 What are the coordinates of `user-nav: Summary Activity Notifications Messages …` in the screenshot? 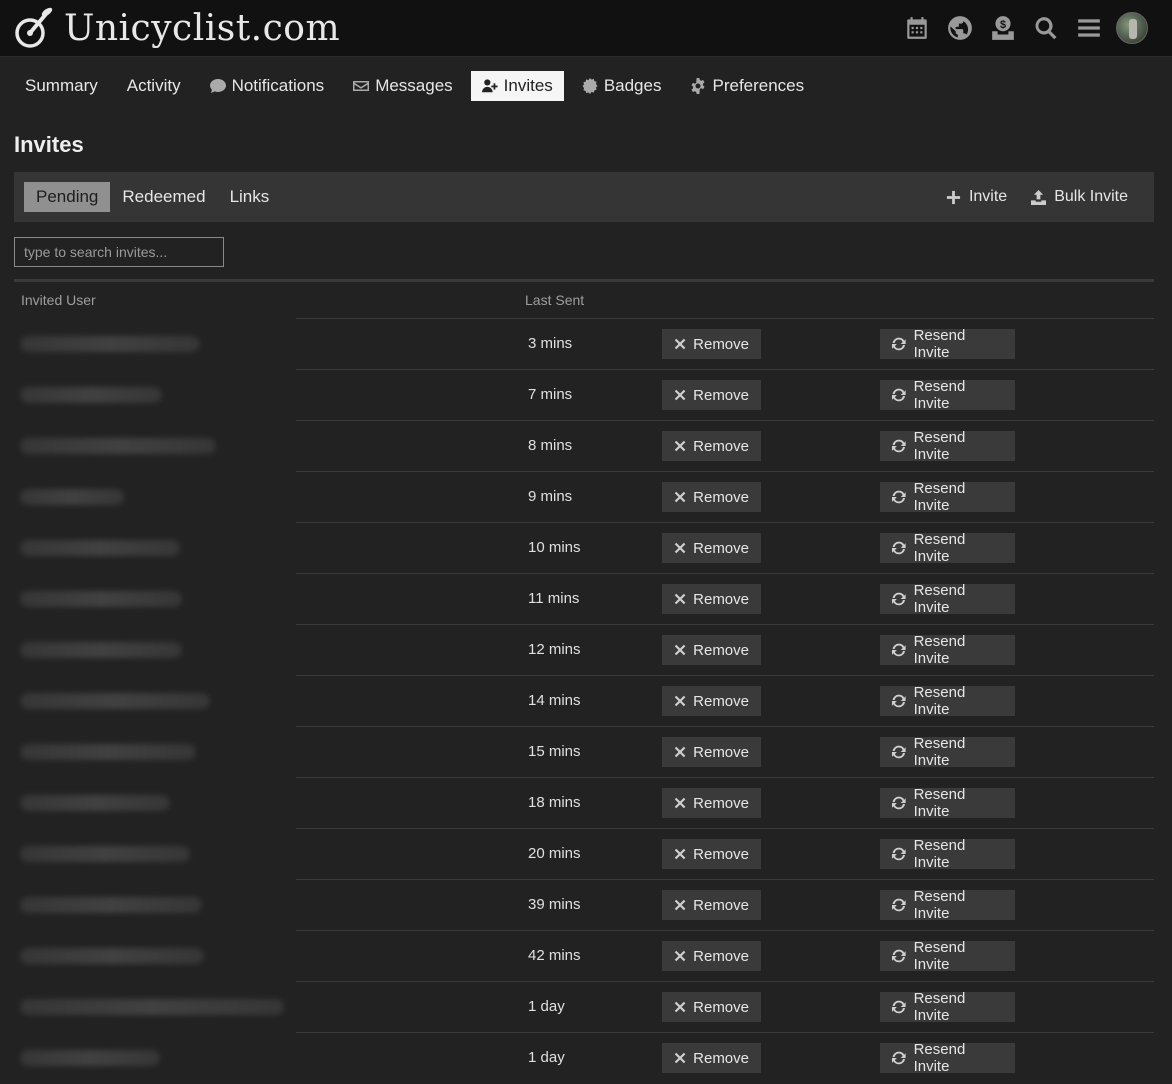 It's located at (418, 86).